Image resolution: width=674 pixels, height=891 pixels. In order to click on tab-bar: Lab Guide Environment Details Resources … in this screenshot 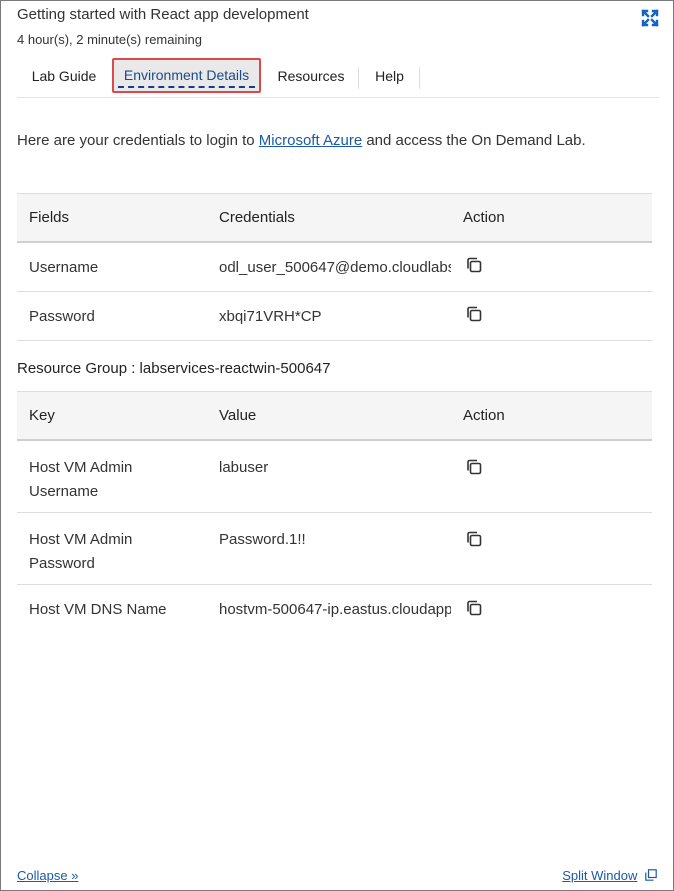, I will do `click(338, 77)`.